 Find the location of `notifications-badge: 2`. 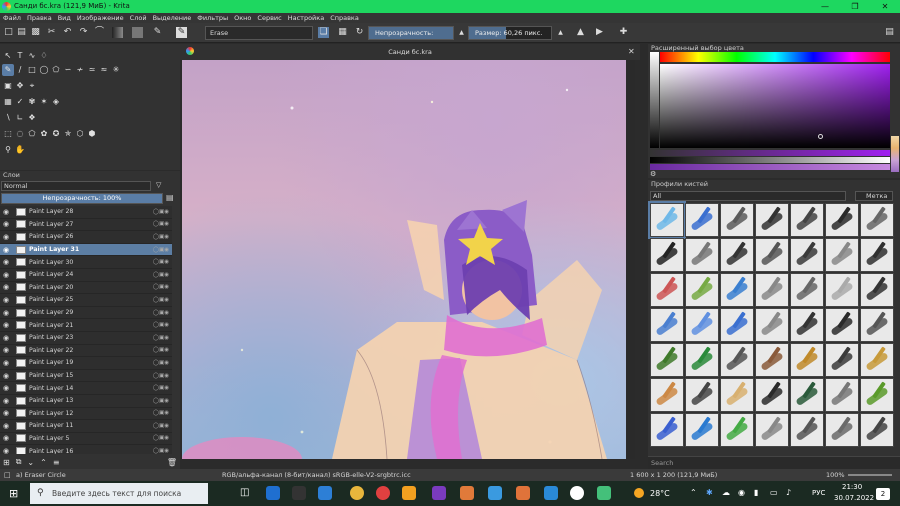

notifications-badge: 2 is located at coordinates (883, 494).